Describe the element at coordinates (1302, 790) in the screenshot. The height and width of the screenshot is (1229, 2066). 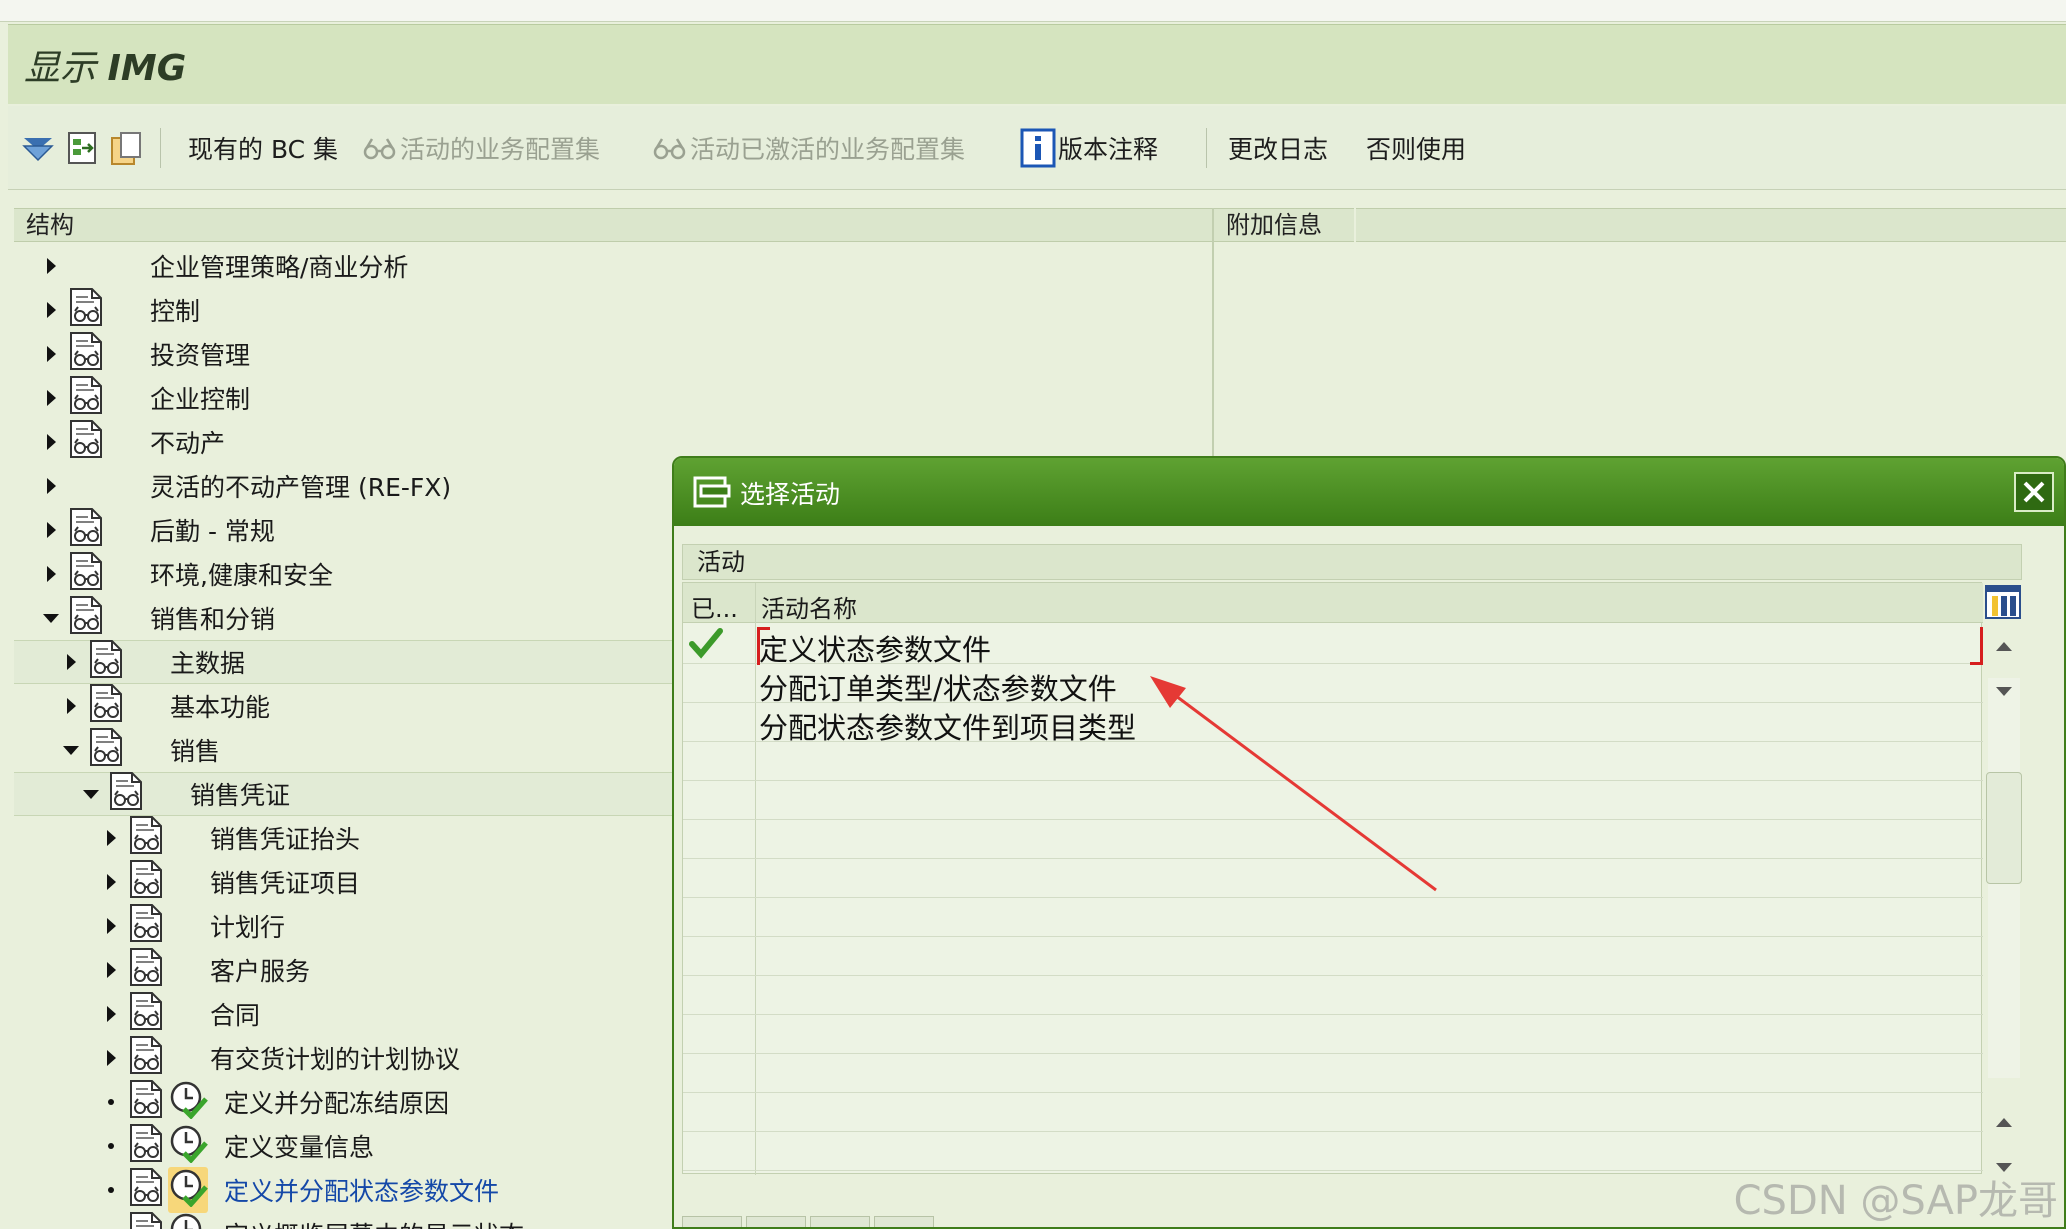
I see `annotation-arrow-line` at that location.